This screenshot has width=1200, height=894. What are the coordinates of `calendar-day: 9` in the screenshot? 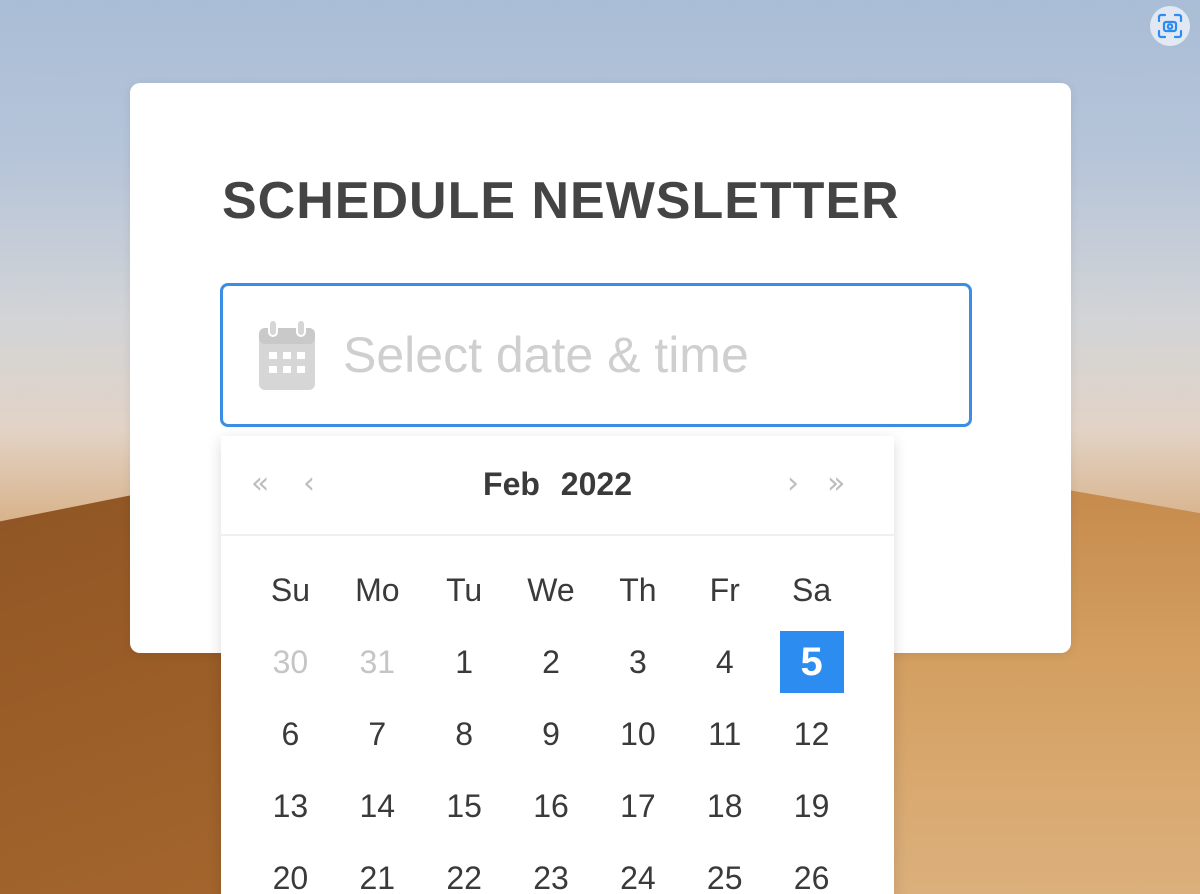 It's located at (551, 734).